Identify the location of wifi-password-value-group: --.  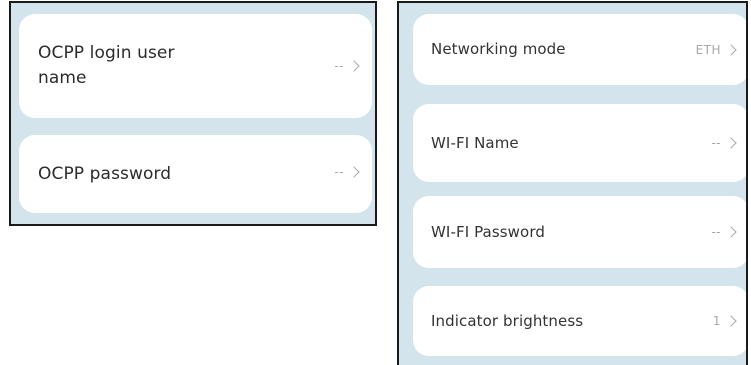
(724, 232).